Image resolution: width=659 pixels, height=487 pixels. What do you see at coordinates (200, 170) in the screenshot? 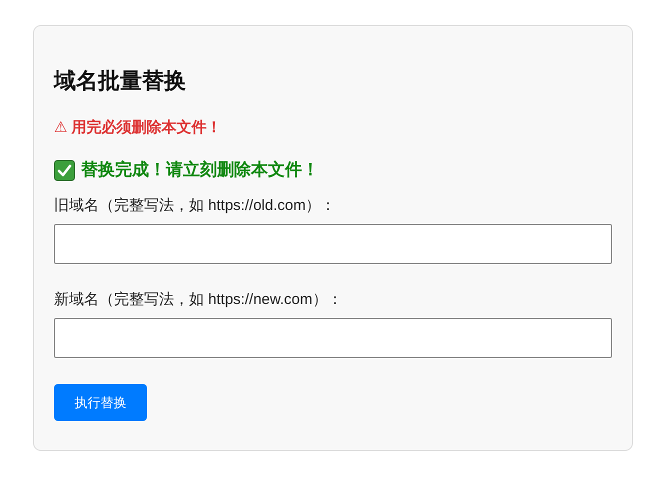
I see `success-text: 替换完成！请立刻删除本文件！` at bounding box center [200, 170].